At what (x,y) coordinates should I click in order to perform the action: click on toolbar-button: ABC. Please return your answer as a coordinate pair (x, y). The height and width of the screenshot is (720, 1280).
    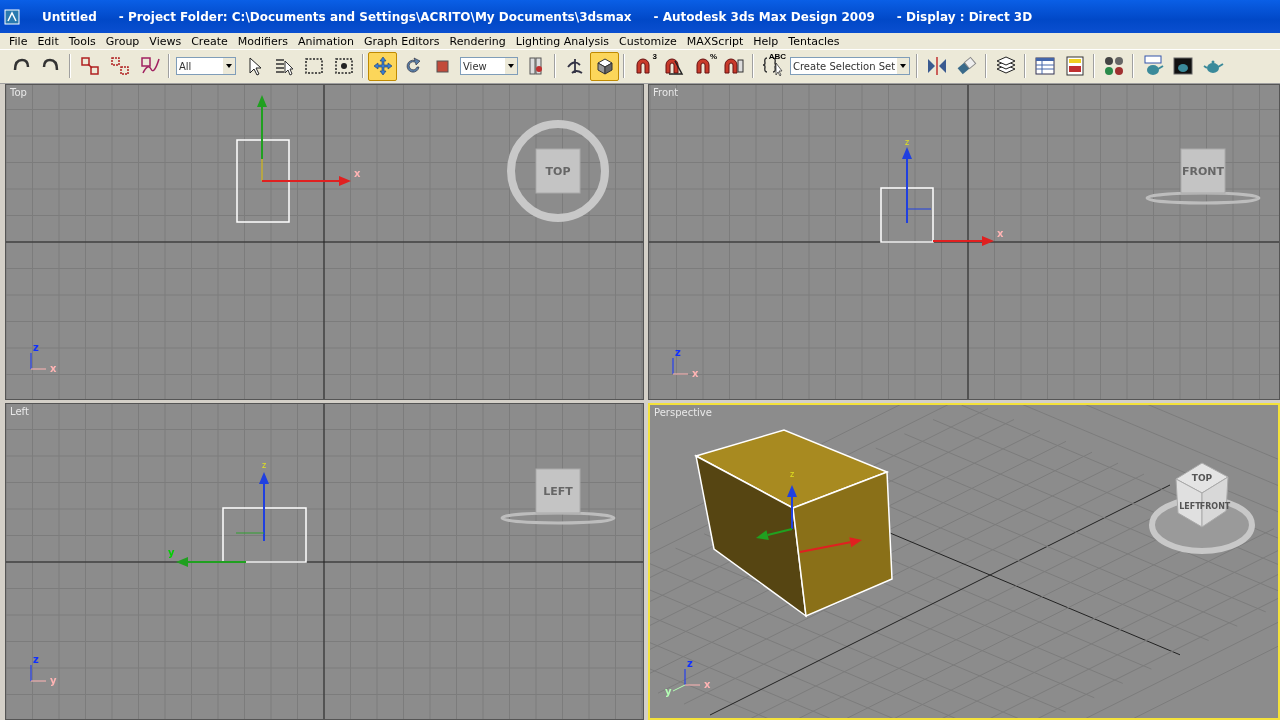
    Looking at the image, I should click on (772, 66).